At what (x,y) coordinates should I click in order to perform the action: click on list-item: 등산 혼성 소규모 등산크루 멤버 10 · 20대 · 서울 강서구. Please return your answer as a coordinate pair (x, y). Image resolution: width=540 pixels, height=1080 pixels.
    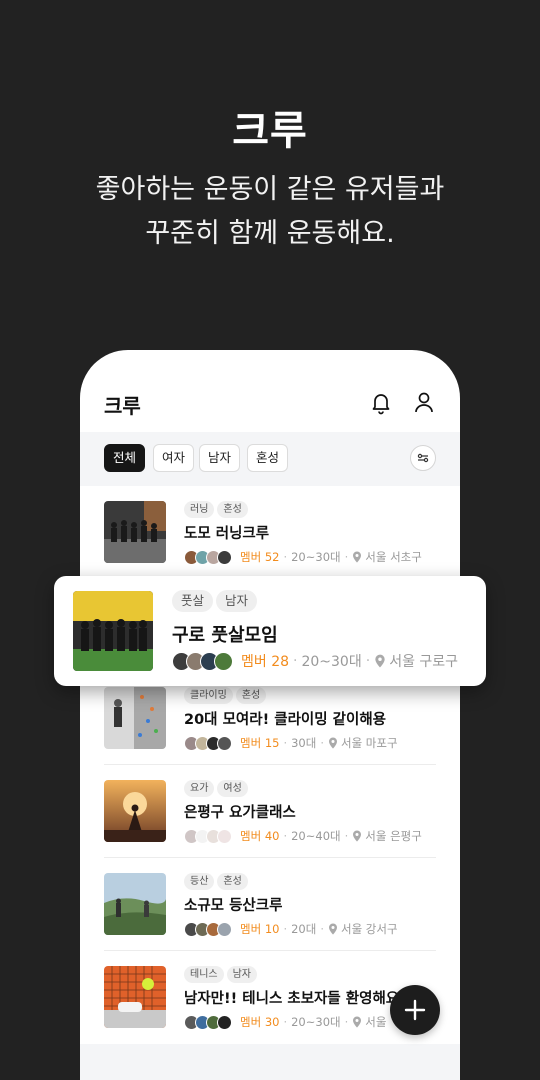
    Looking at the image, I should click on (270, 904).